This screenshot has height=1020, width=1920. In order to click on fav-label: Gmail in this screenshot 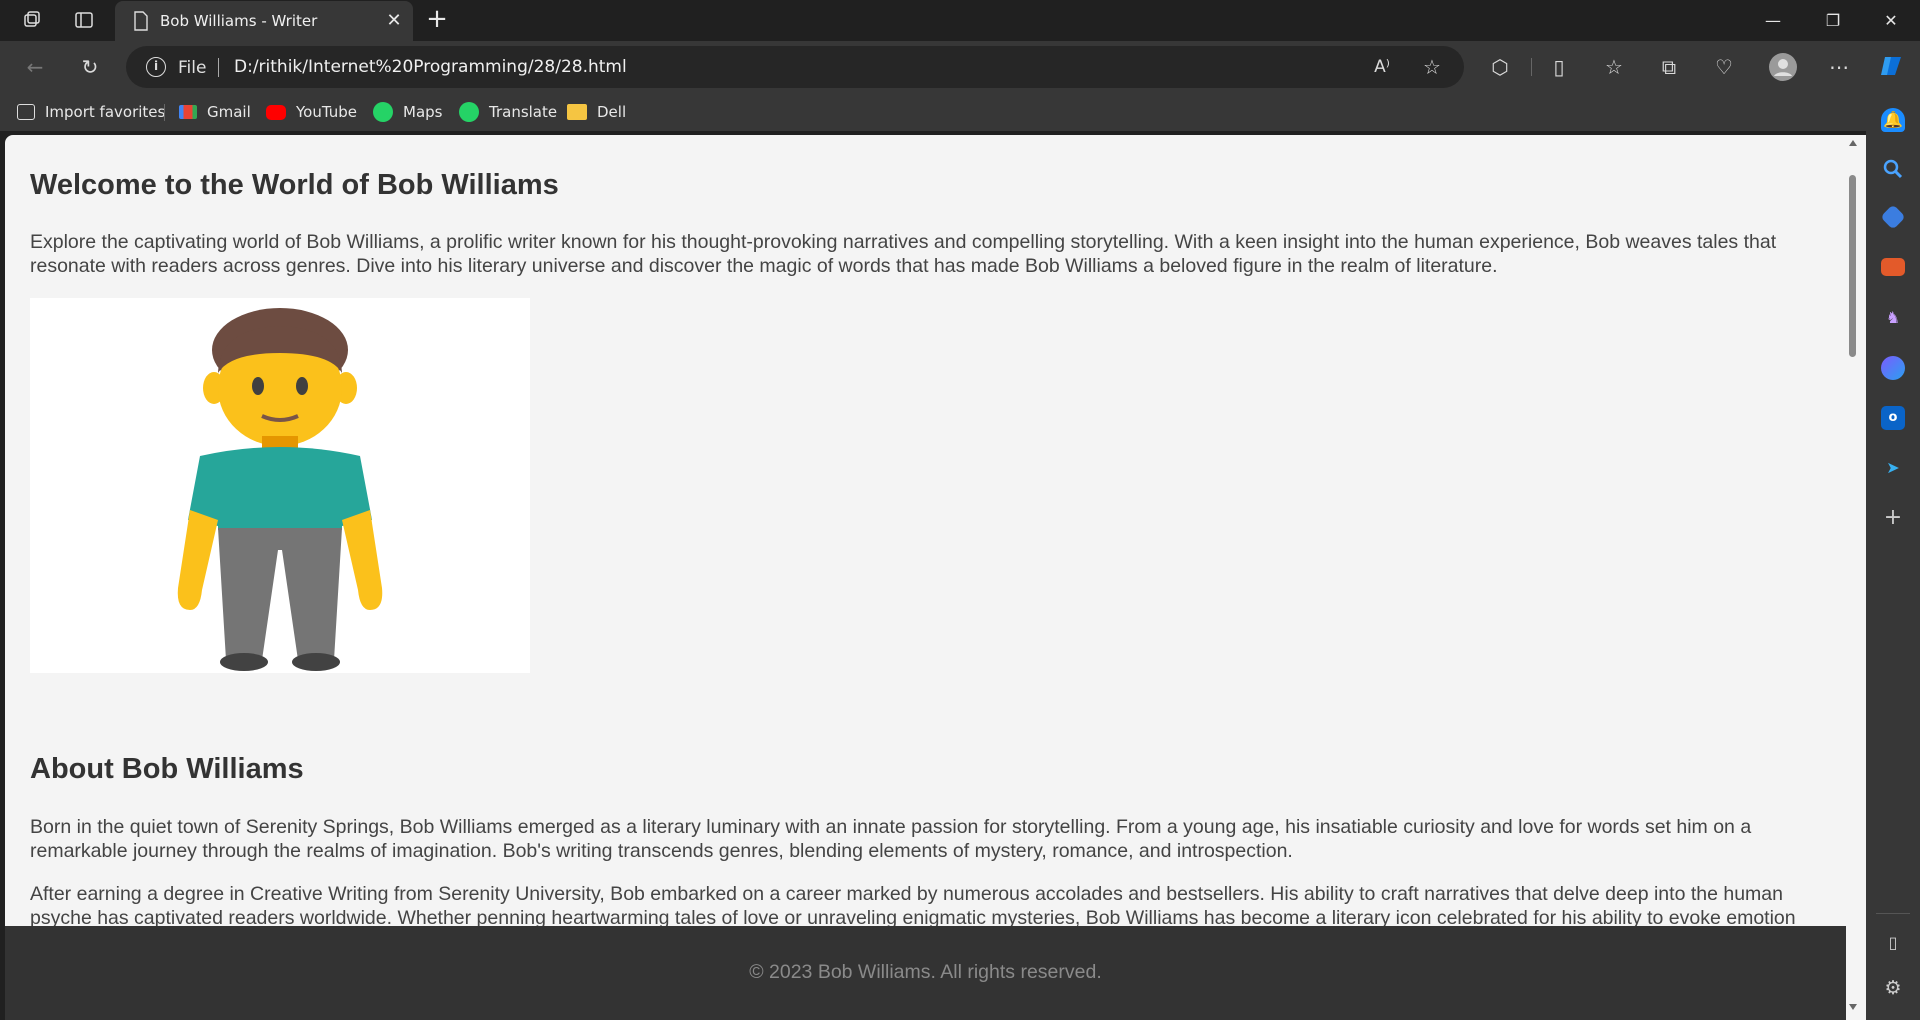, I will do `click(229, 112)`.